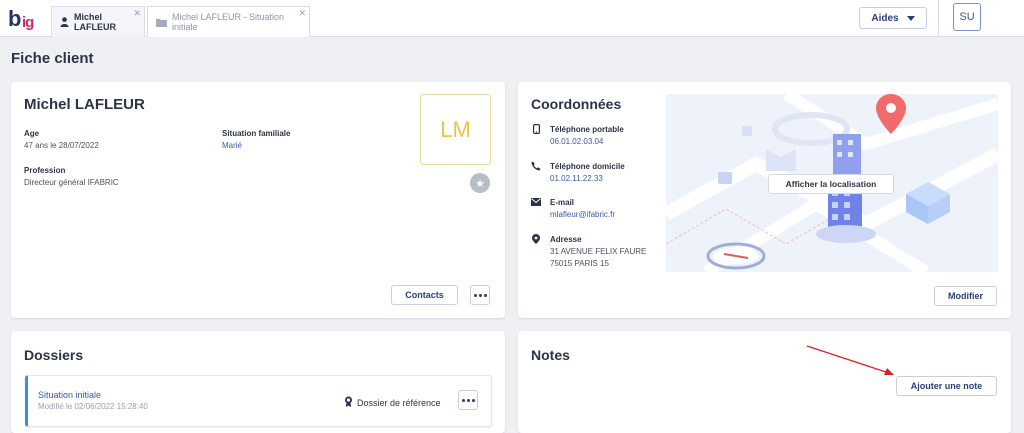 This screenshot has width=1024, height=433. What do you see at coordinates (550, 355) in the screenshot?
I see `notes-title: Notes` at bounding box center [550, 355].